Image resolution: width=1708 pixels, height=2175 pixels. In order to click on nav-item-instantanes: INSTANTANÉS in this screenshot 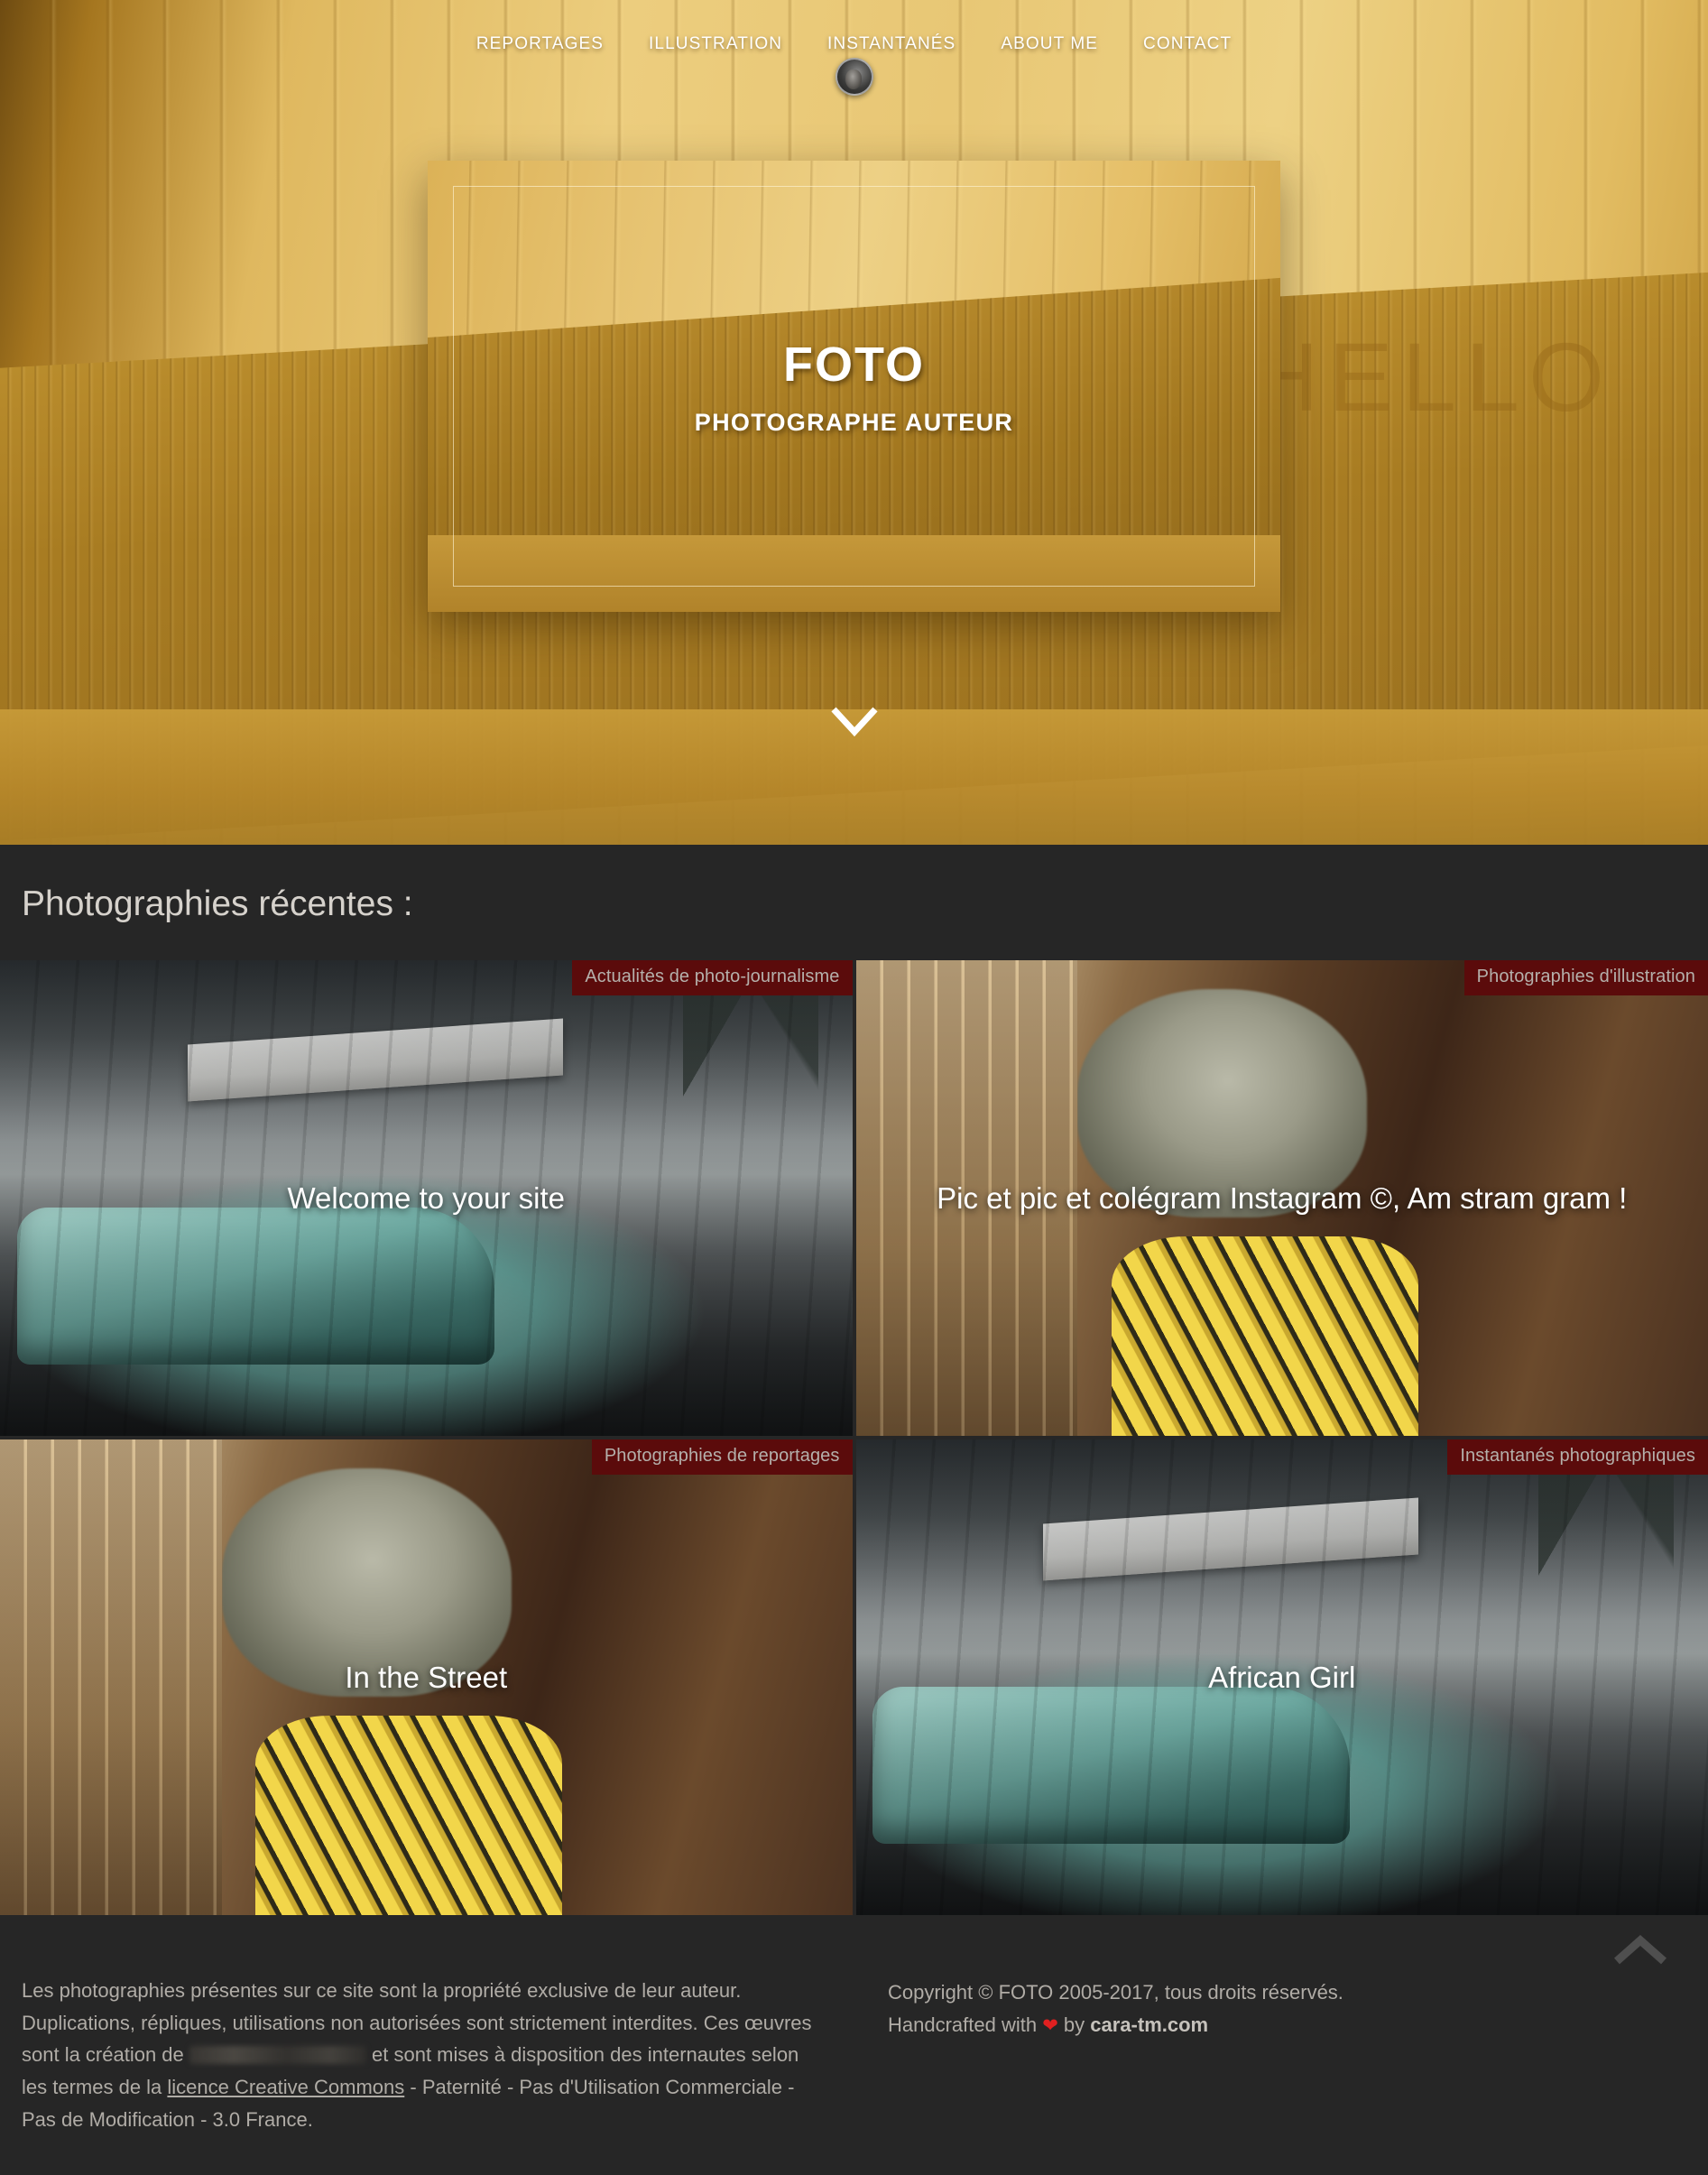, I will do `click(891, 44)`.